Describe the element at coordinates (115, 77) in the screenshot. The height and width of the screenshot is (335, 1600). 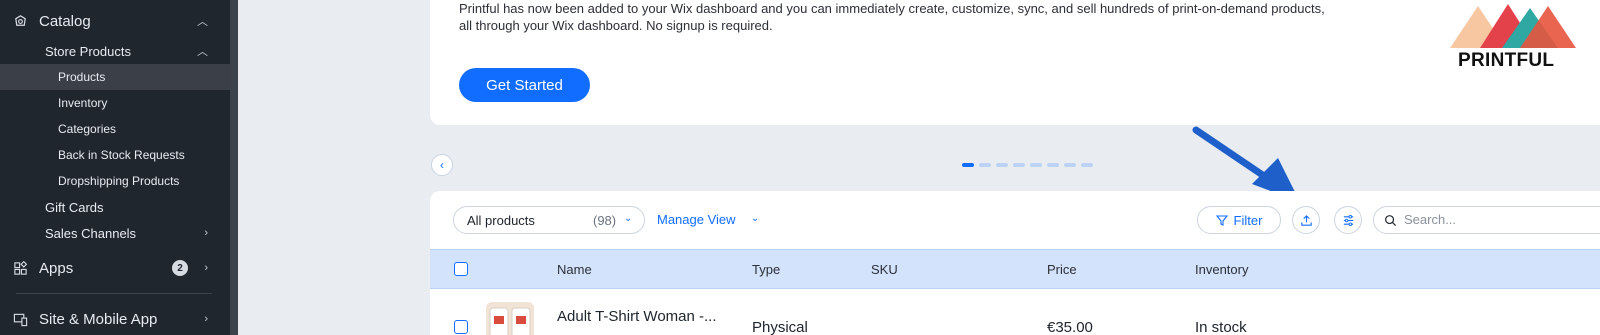
I see `sidebar-item-products: Products` at that location.